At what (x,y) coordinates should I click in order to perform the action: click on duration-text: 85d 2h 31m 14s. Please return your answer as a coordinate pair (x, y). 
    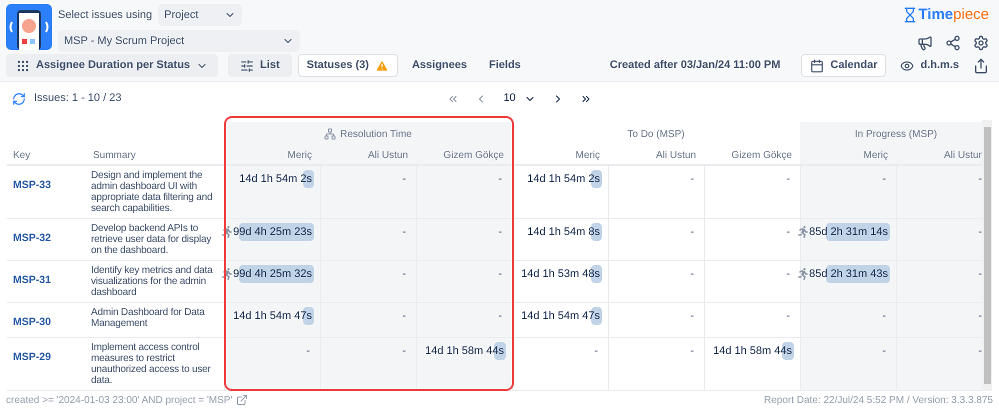
    Looking at the image, I should click on (849, 232).